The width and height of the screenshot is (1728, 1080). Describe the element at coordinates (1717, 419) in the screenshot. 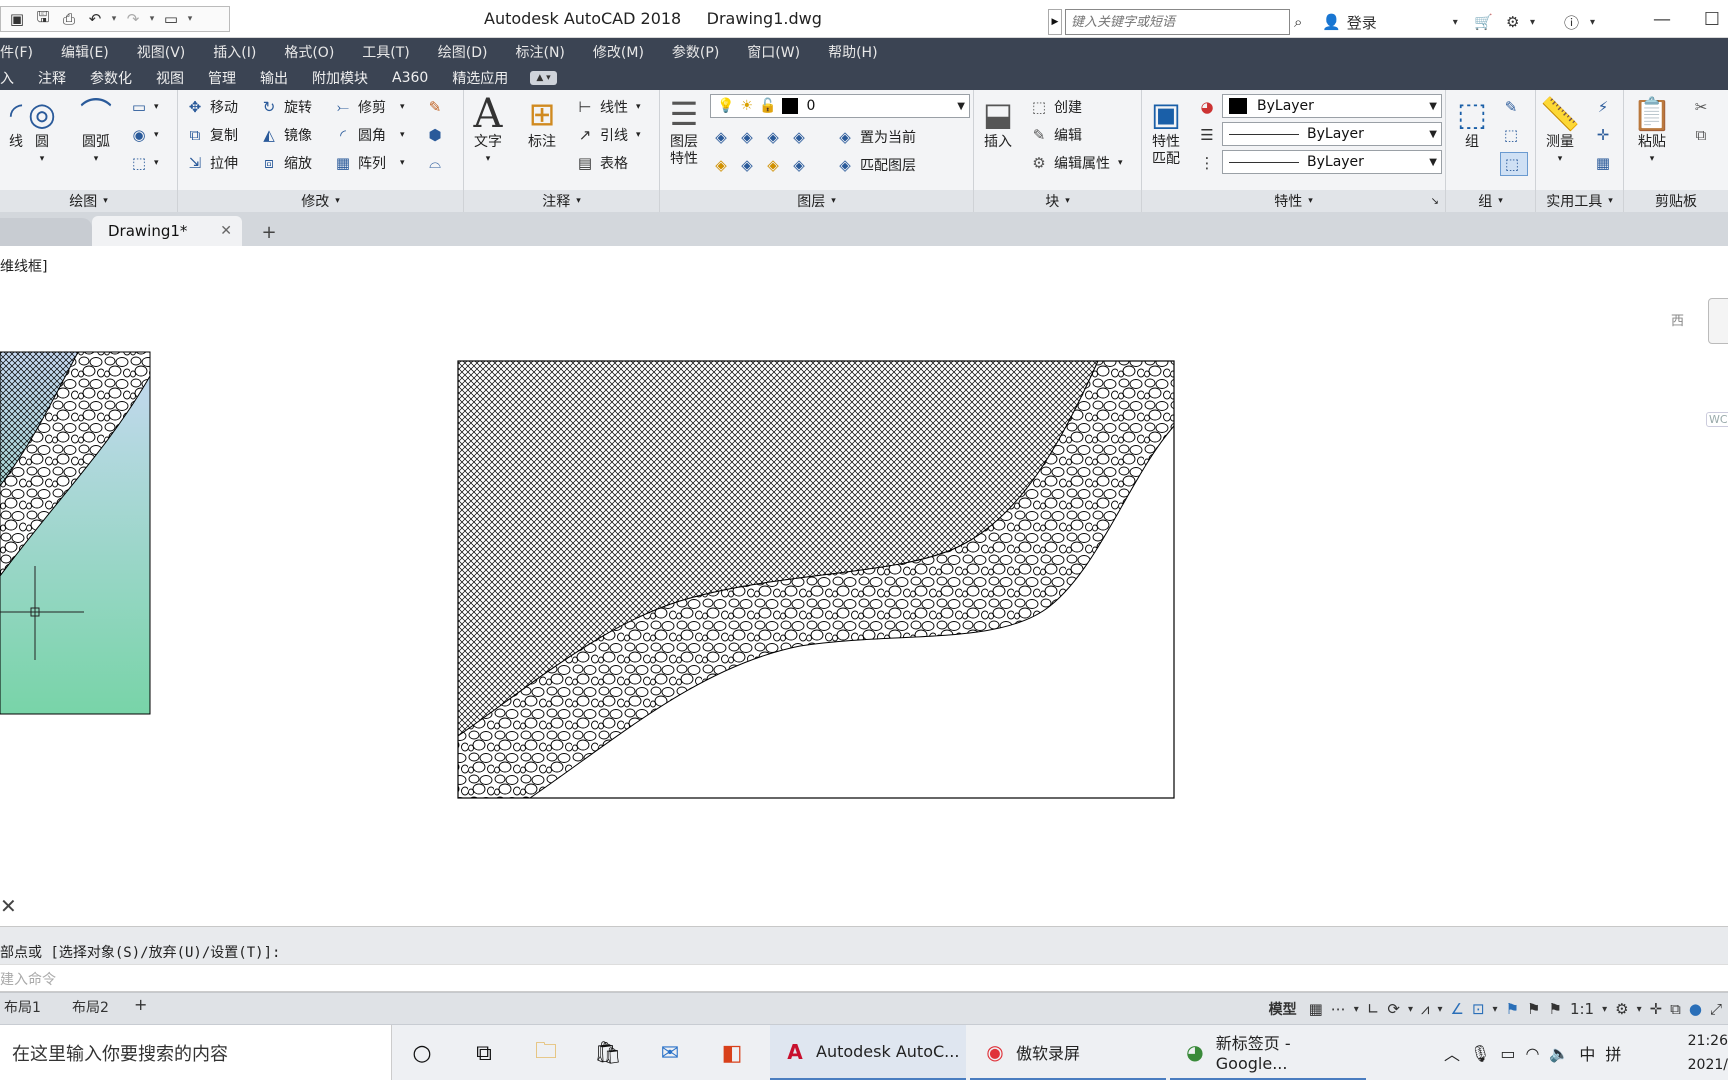

I see `wcs-menu: WCS` at that location.